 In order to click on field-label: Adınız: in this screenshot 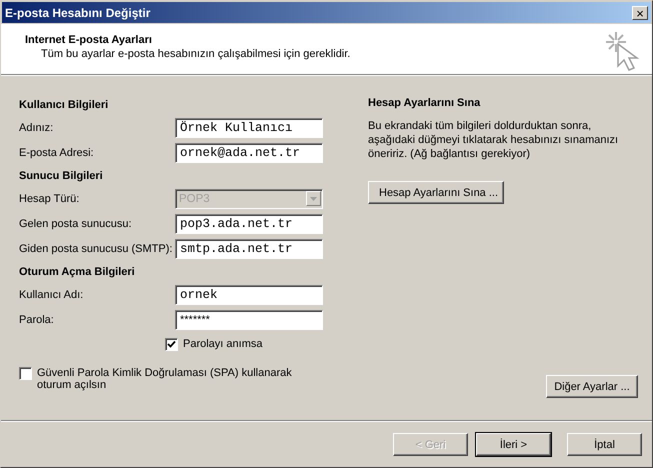, I will do `click(36, 128)`.